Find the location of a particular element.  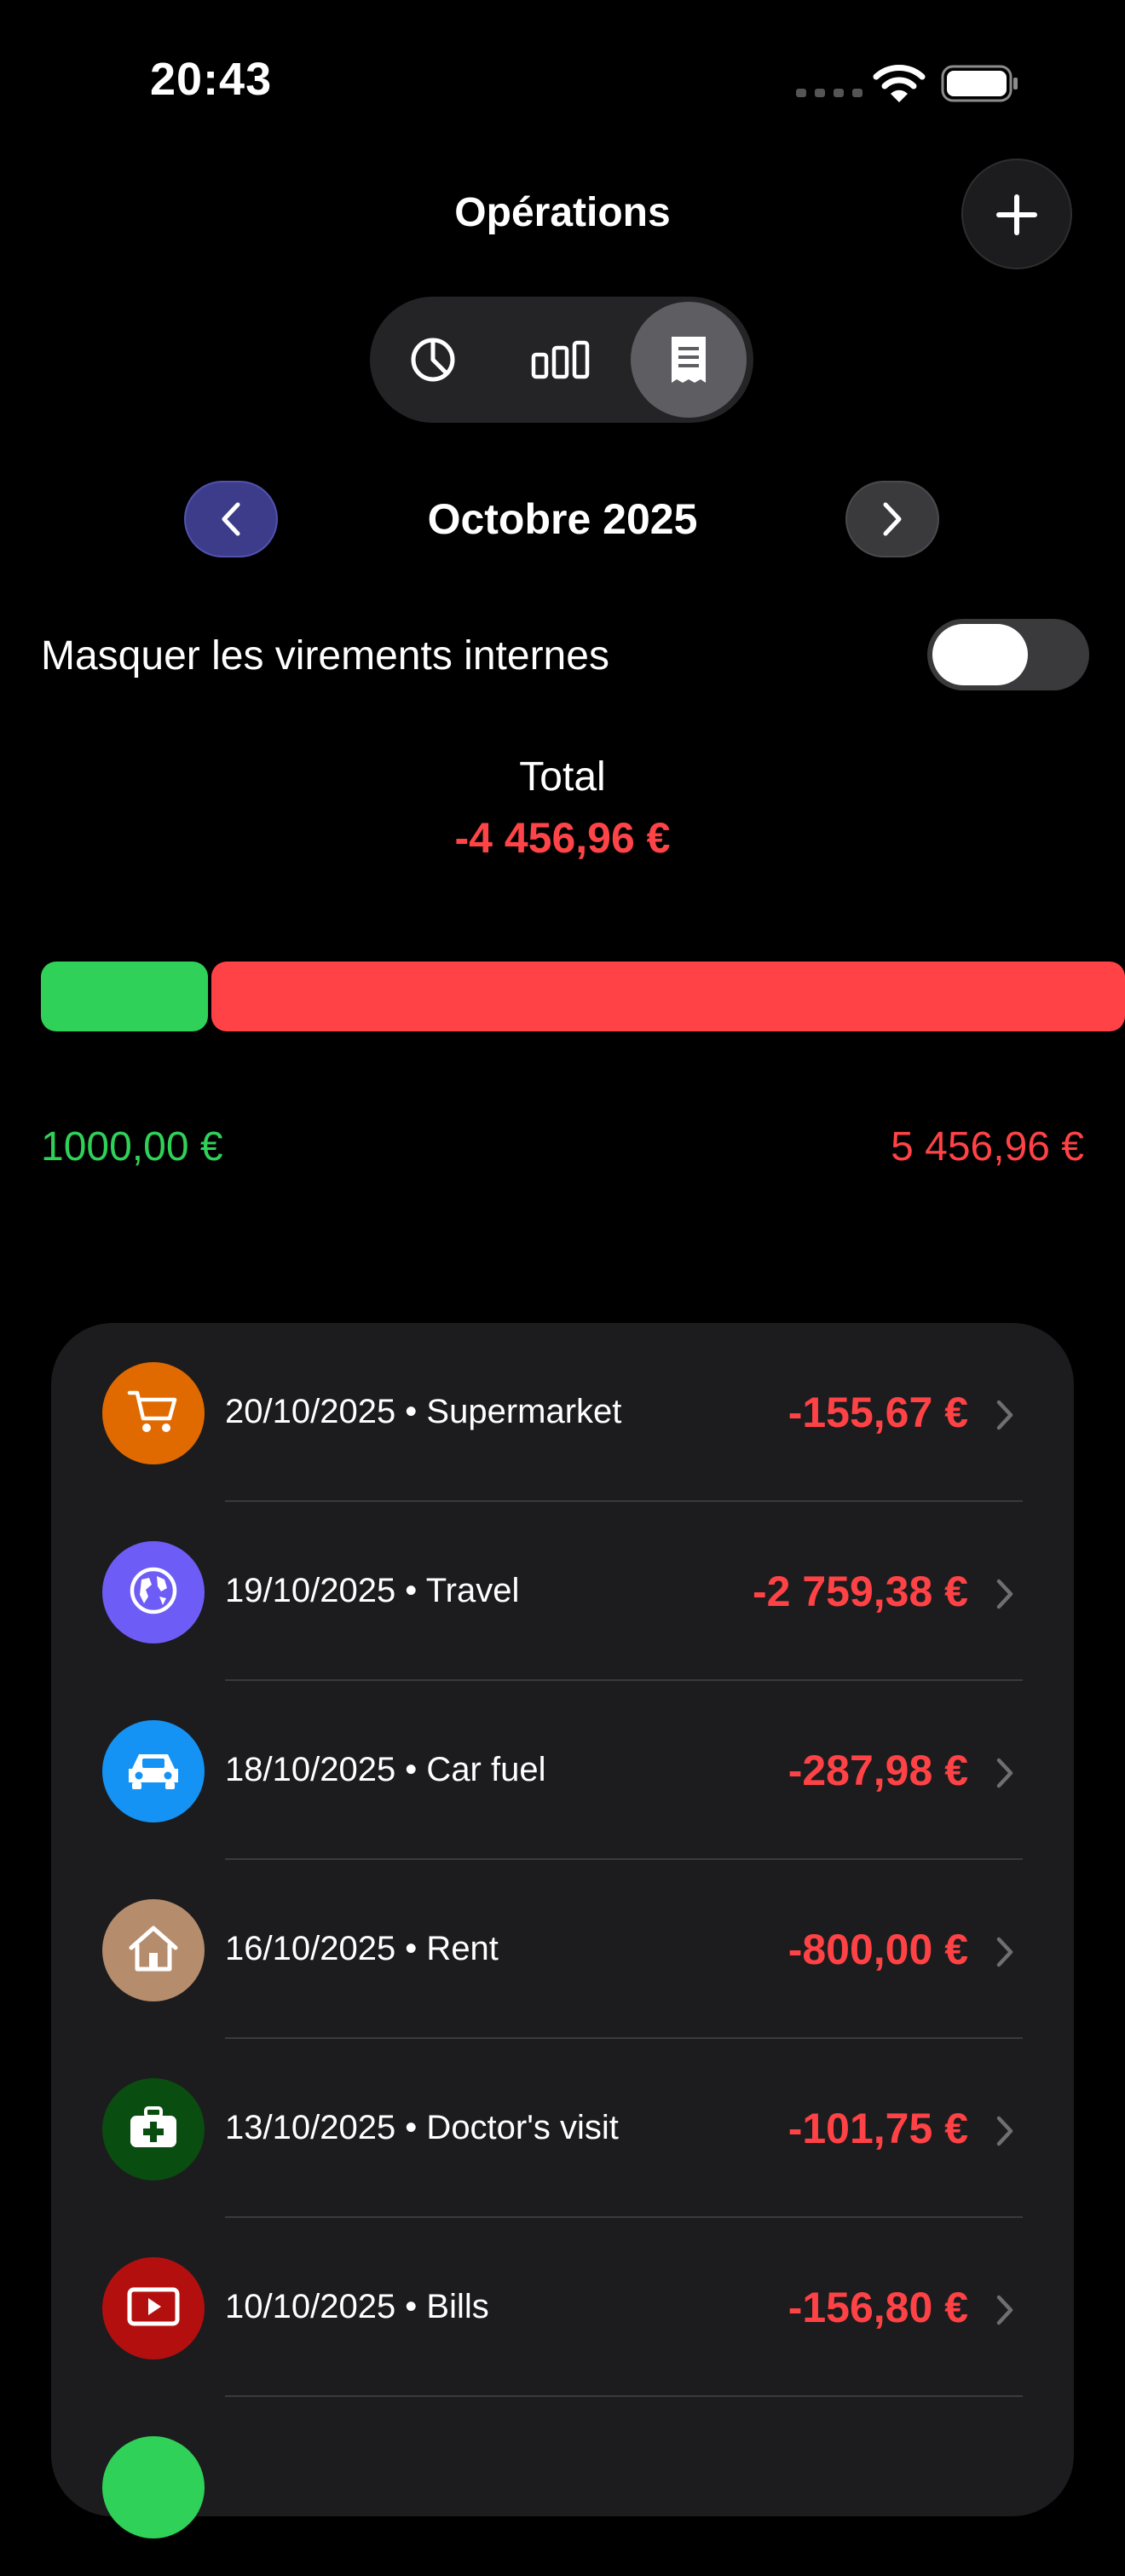

transaction-row: 13/10/2025 • Doctor's visit -101,75 € is located at coordinates (562, 2128).